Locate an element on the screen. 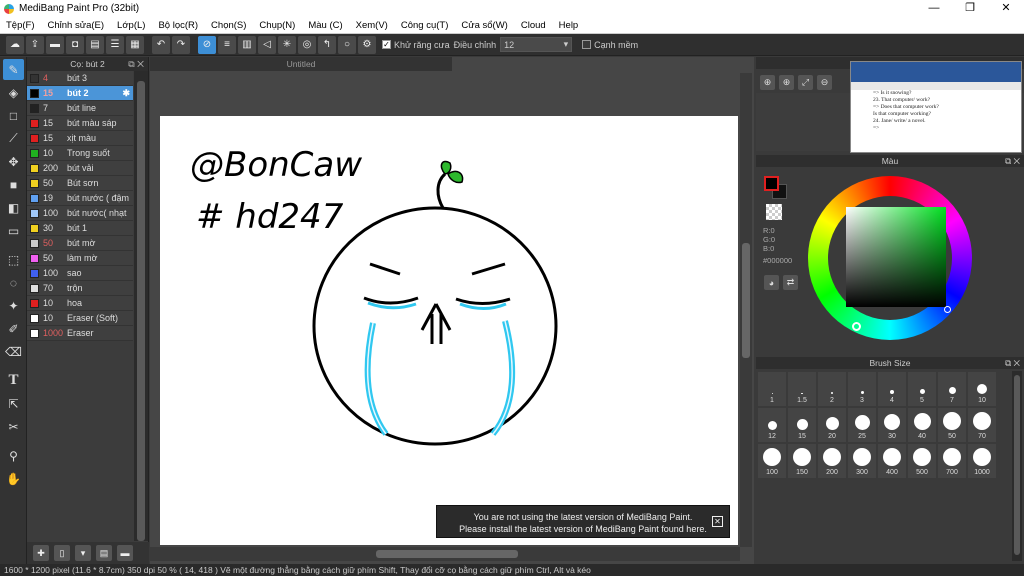 The width and height of the screenshot is (1024, 576). brush-size-option: 25 is located at coordinates (862, 425).